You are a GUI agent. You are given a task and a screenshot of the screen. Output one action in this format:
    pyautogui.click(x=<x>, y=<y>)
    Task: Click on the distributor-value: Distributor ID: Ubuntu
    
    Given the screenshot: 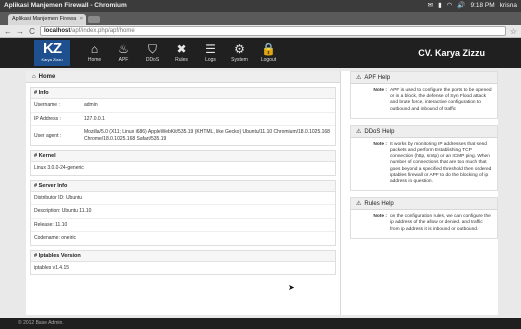 What is the action you would take?
    pyautogui.click(x=58, y=197)
    